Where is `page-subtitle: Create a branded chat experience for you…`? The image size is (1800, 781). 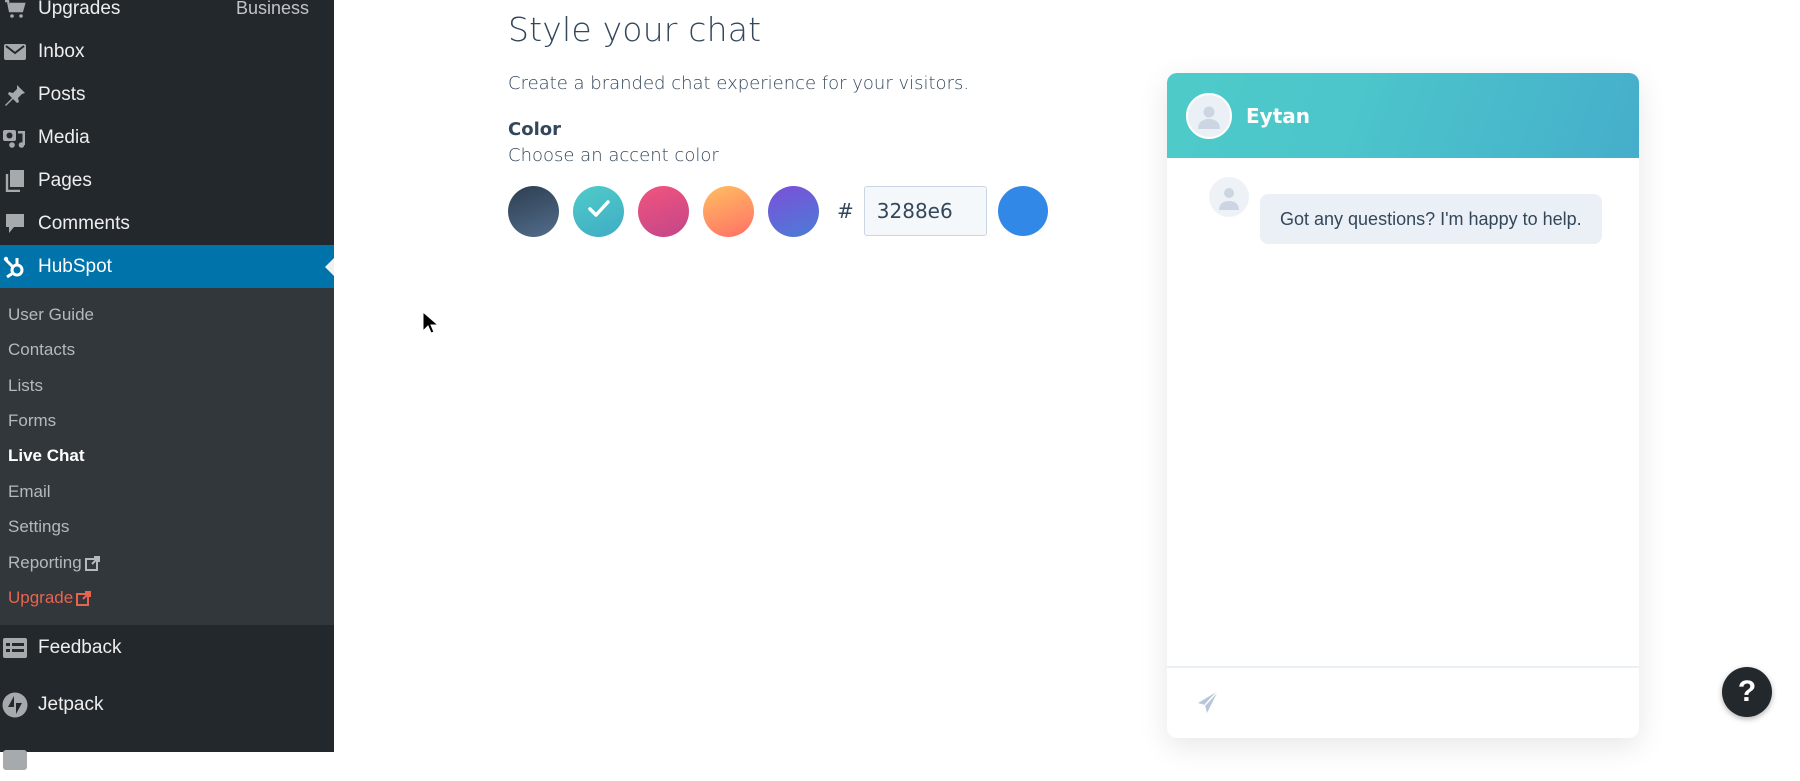
page-subtitle: Create a branded chat experience for you… is located at coordinates (739, 83).